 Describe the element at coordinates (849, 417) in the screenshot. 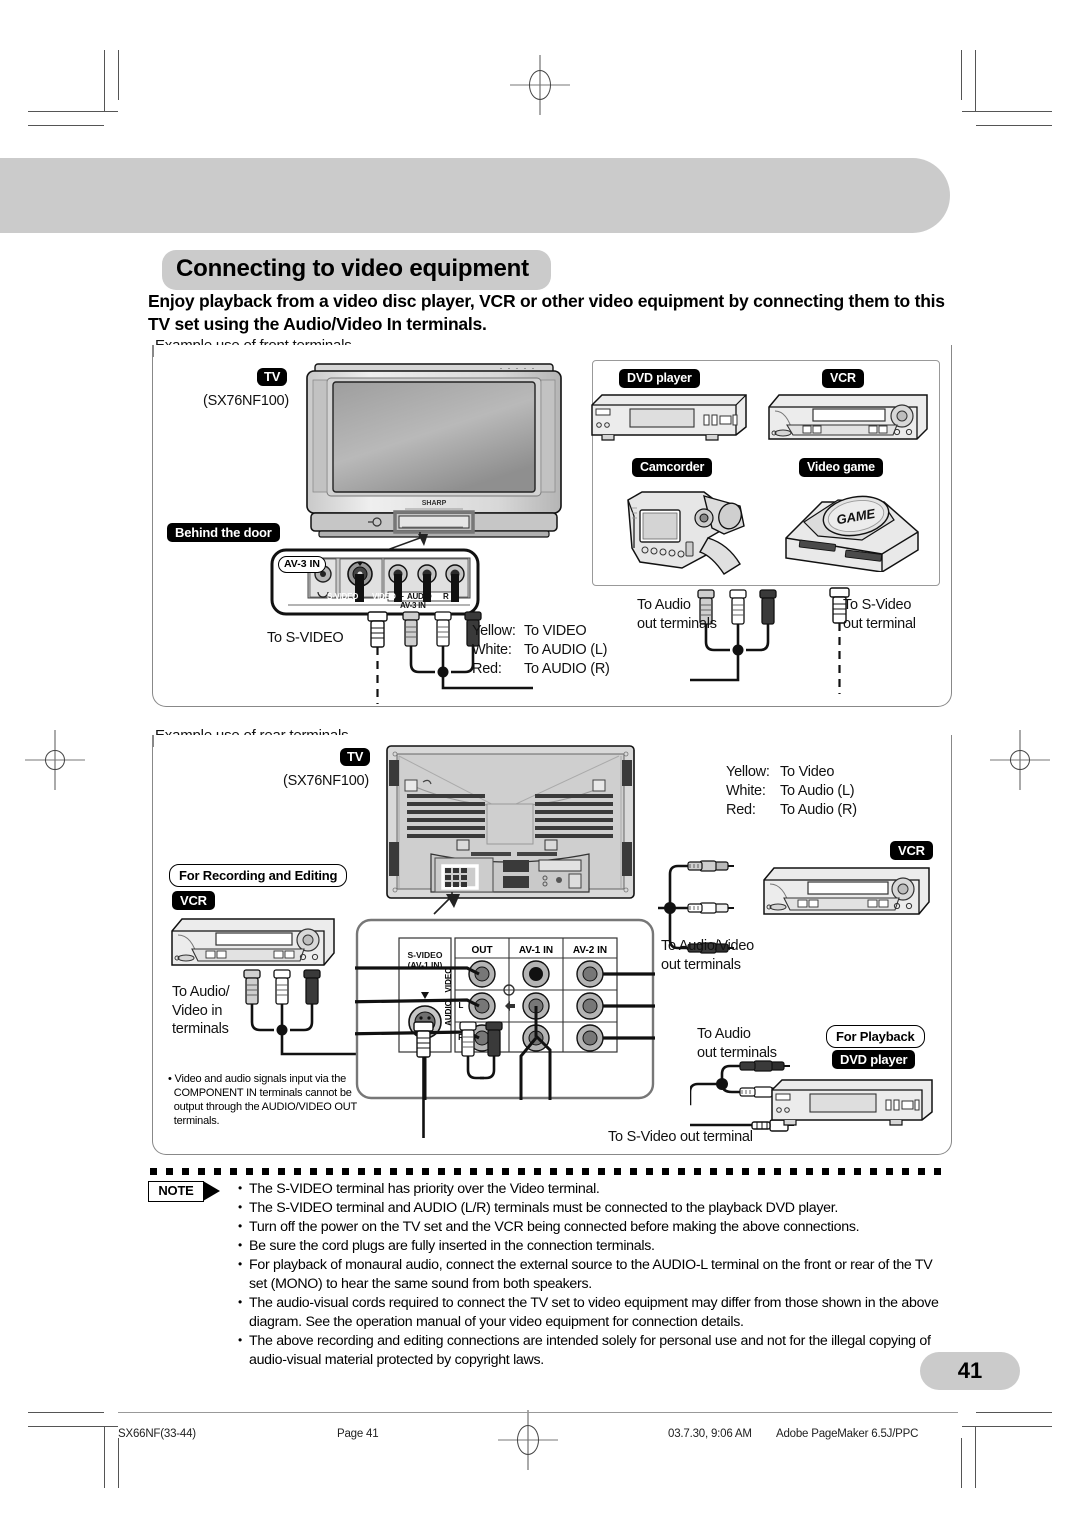

I see `front-vcr-illustration` at that location.